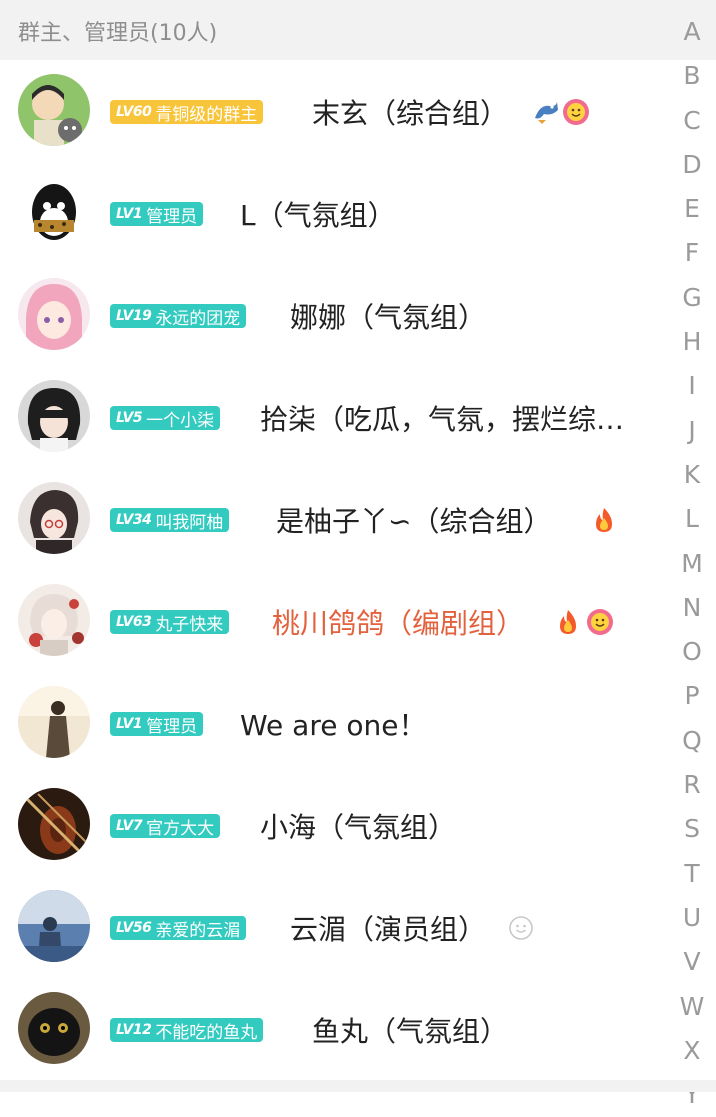 This screenshot has width=716, height=1117. Describe the element at coordinates (129, 418) in the screenshot. I see `level-text: LV5` at that location.